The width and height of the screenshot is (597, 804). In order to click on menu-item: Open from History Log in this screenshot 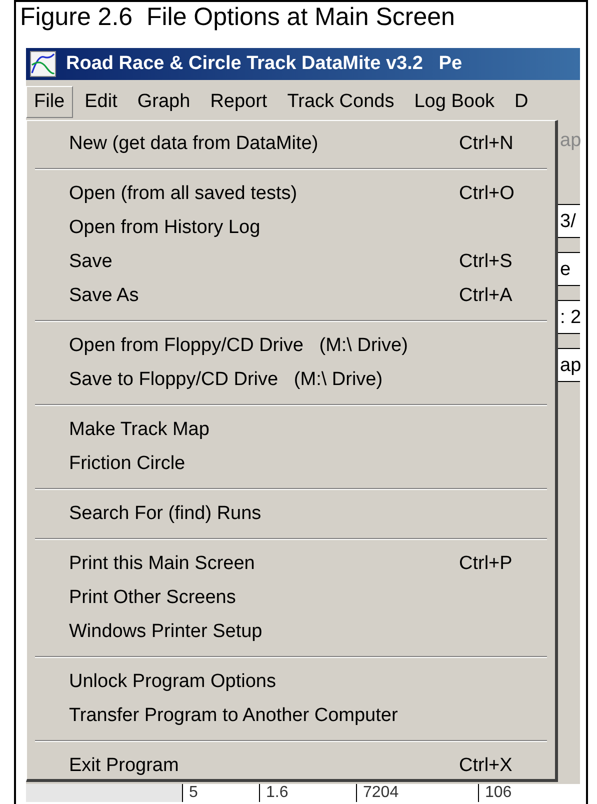, I will do `click(291, 228)`.